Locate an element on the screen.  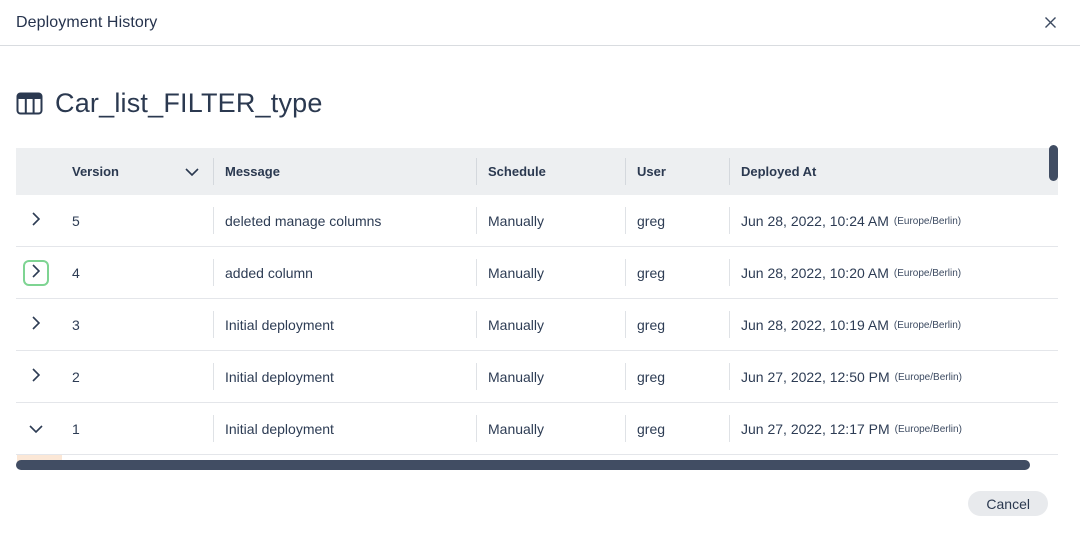
modal-titlebar: Deployment History is located at coordinates (540, 23).